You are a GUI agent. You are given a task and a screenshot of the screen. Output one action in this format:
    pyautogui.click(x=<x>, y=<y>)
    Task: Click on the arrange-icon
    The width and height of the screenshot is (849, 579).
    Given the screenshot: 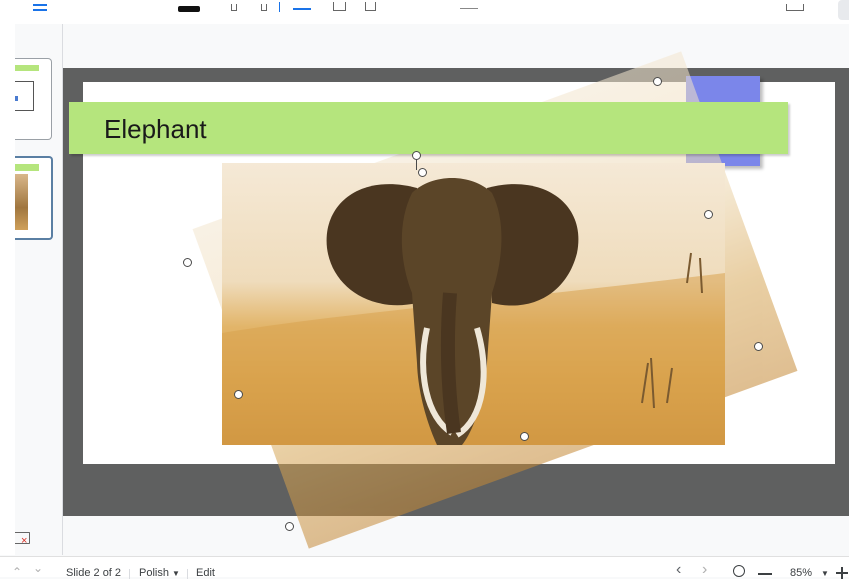 What is the action you would take?
    pyautogui.click(x=469, y=8)
    